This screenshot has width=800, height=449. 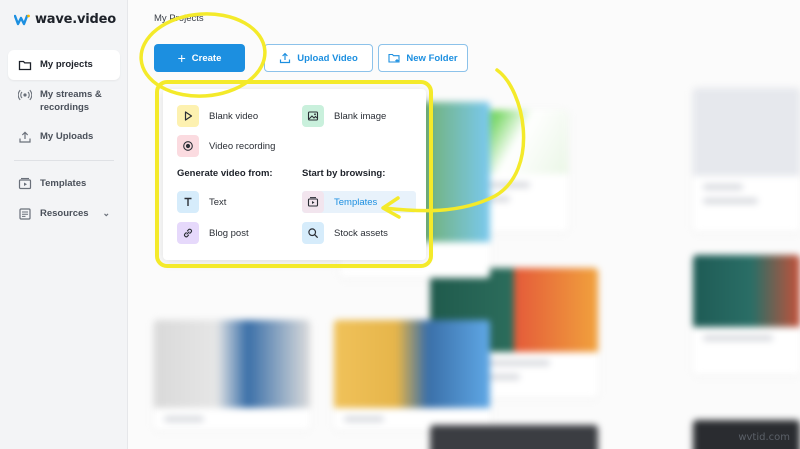 I want to click on search-icon, so click(x=313, y=233).